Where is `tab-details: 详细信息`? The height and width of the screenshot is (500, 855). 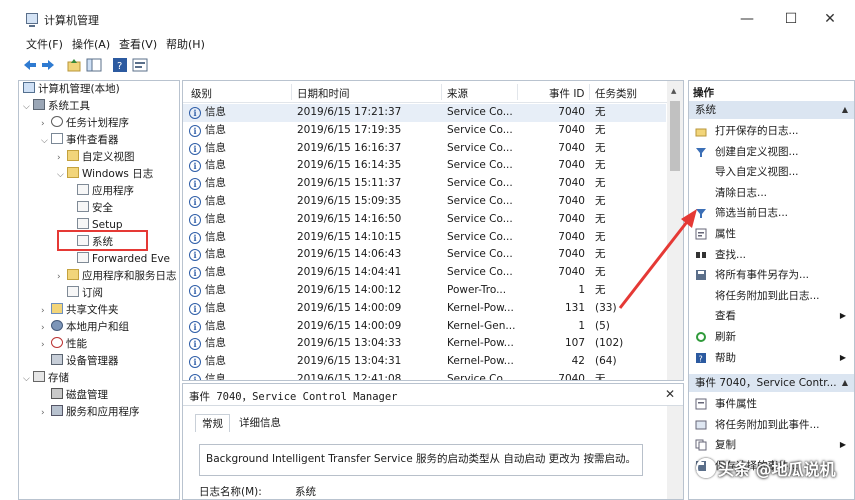 tab-details: 详细信息 is located at coordinates (260, 423).